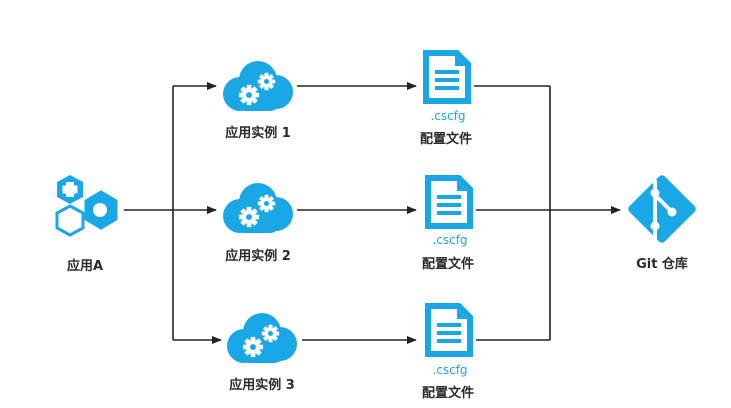 This screenshot has height=408, width=731. I want to click on instance-node-1: 应用实例 1, so click(258, 101).